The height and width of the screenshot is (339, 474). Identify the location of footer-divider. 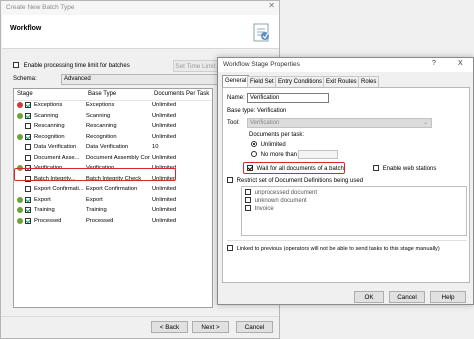
(140, 316).